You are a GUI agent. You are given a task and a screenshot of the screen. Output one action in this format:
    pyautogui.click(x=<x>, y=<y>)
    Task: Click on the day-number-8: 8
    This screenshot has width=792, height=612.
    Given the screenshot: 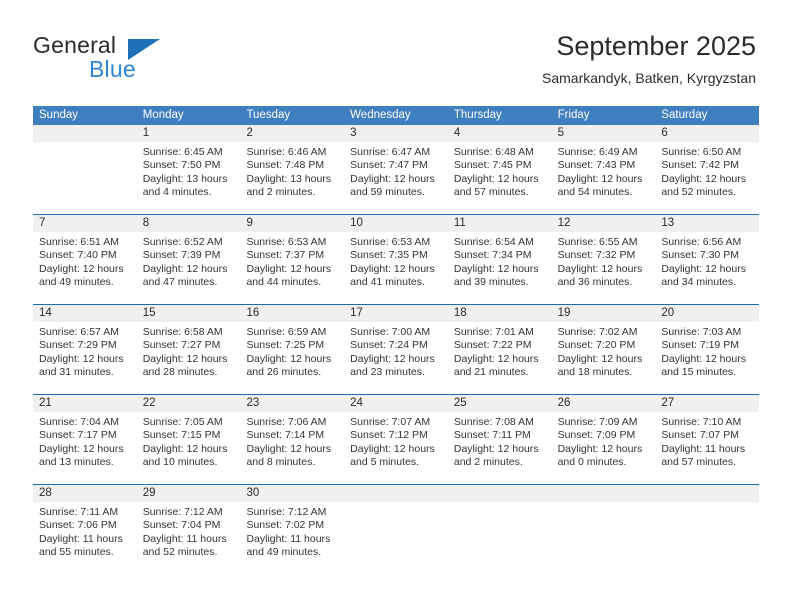 What is the action you would take?
    pyautogui.click(x=189, y=223)
    